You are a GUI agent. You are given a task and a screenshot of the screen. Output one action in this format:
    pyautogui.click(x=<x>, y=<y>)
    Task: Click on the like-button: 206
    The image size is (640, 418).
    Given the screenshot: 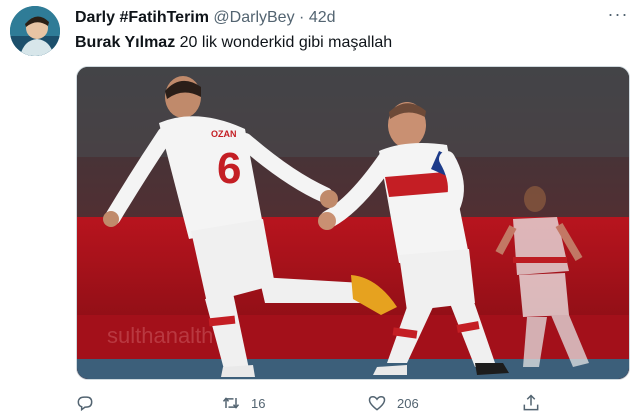 What is the action you would take?
    pyautogui.click(x=393, y=403)
    